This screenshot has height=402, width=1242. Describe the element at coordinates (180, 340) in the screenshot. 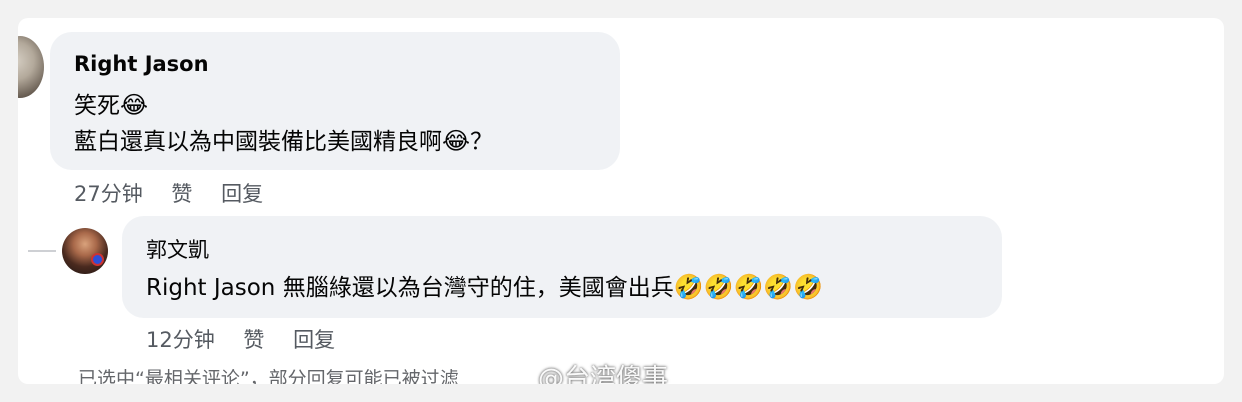

I see `timestamp: 12分钟` at that location.